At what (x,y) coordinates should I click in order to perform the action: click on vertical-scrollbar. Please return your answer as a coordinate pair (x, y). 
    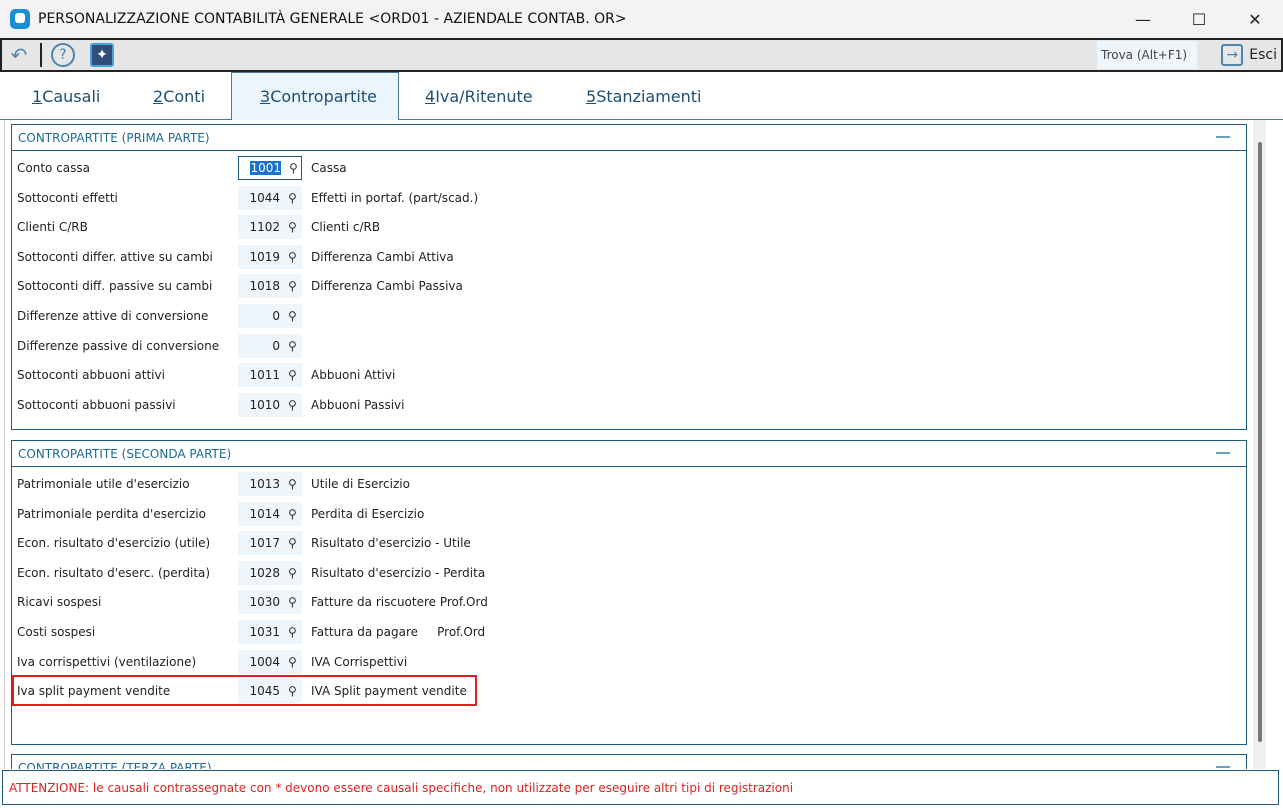
    Looking at the image, I should click on (1259, 444).